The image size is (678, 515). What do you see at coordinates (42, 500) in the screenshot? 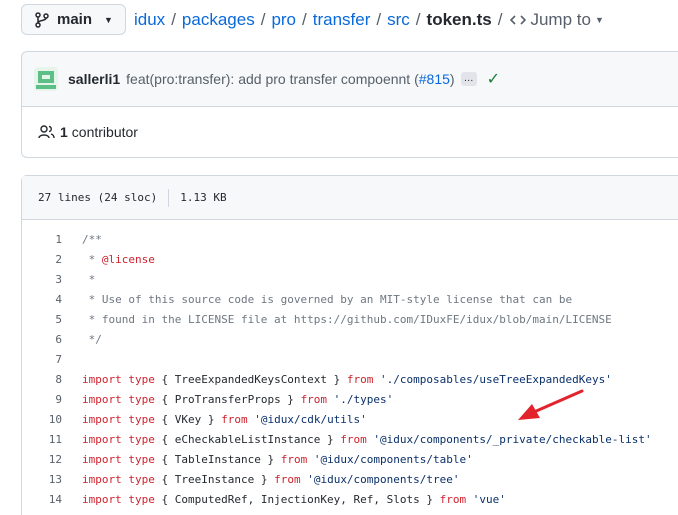
I see `line-number: 14` at bounding box center [42, 500].